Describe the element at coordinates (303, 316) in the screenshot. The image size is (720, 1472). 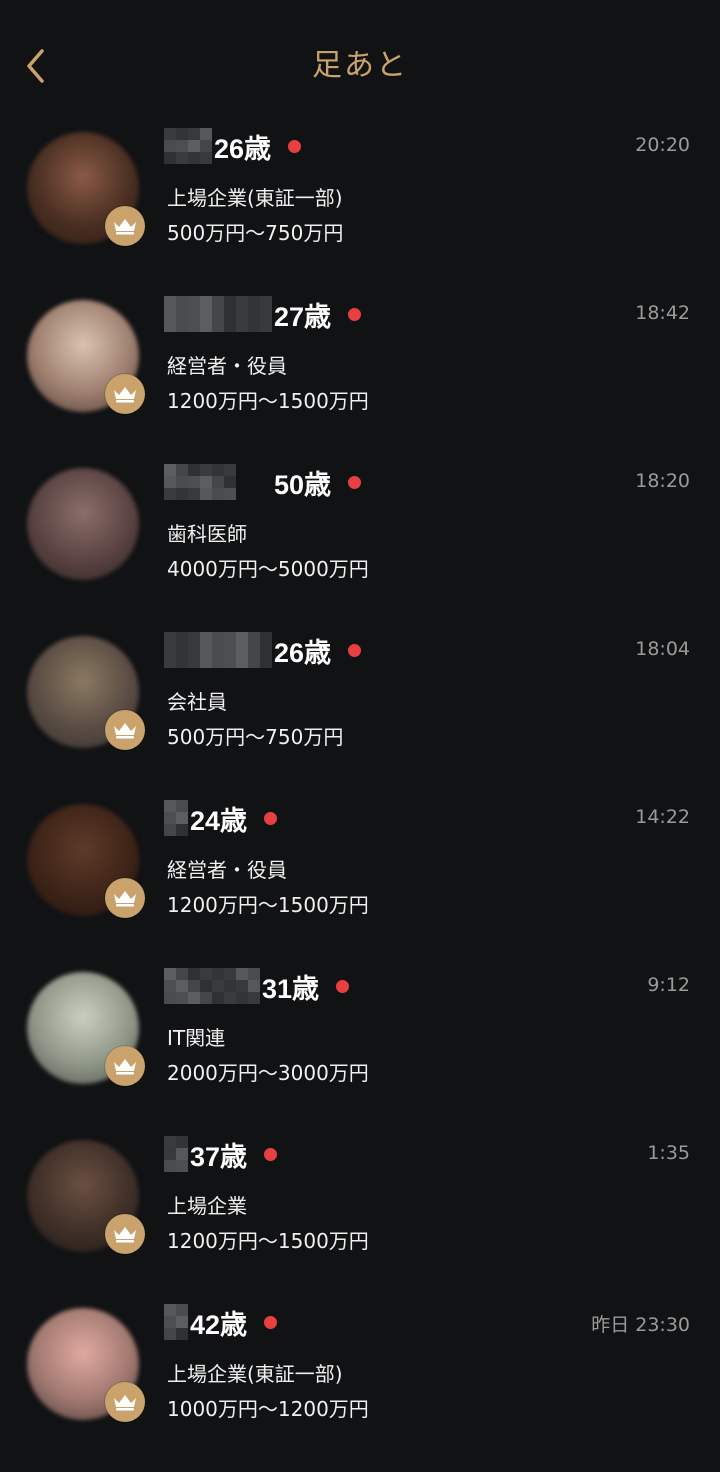
I see `age-label: 27歳` at that location.